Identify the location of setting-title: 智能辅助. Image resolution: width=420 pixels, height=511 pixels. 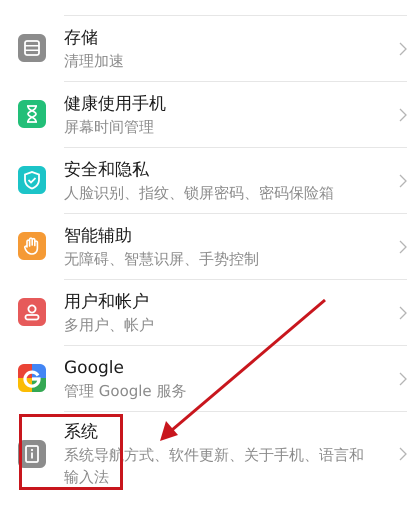
(98, 236).